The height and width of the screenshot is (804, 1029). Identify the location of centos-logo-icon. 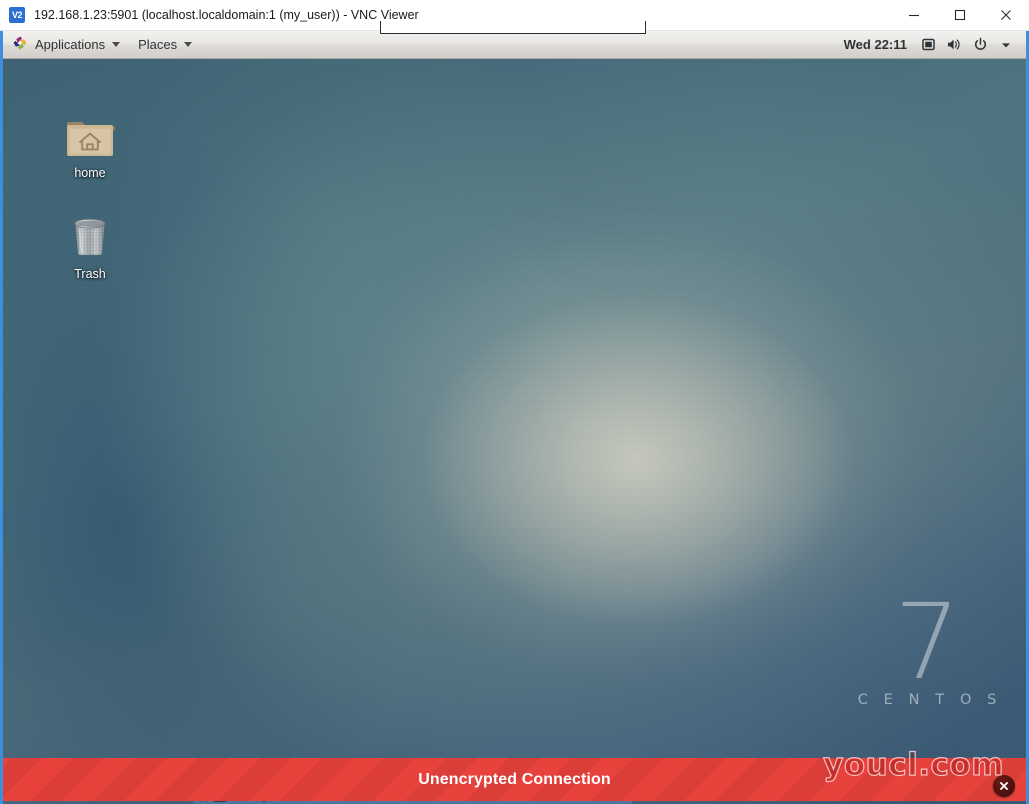
(20, 44).